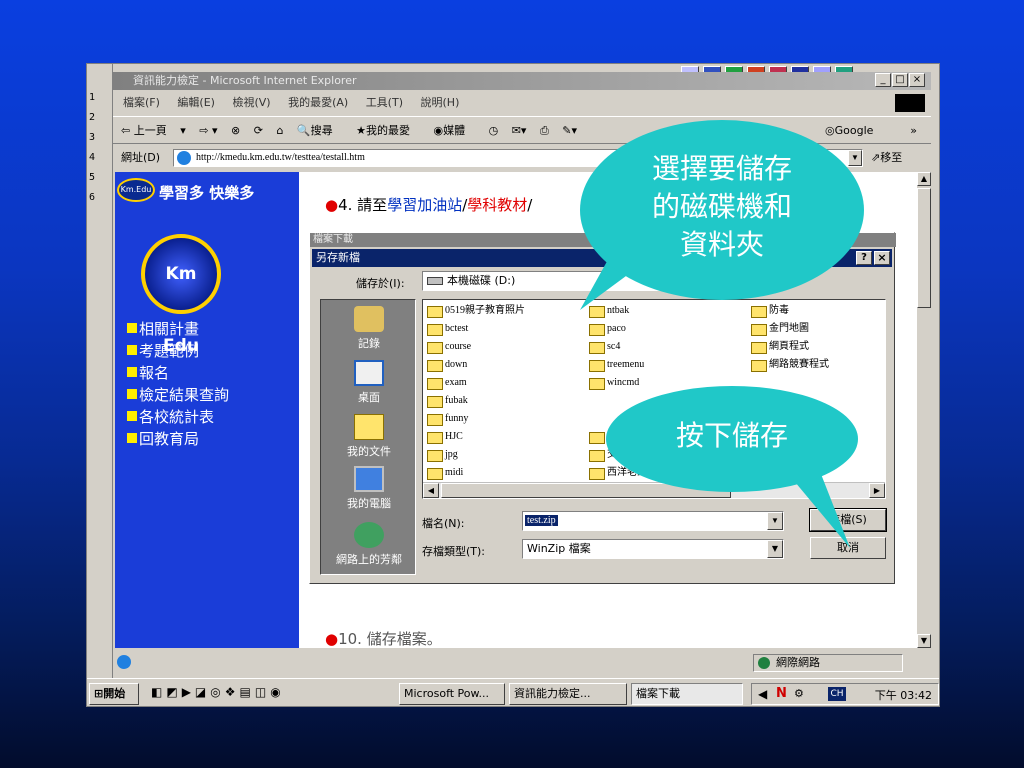 This screenshot has height=768, width=1024. I want to click on folder-item: sc4, so click(603, 347).